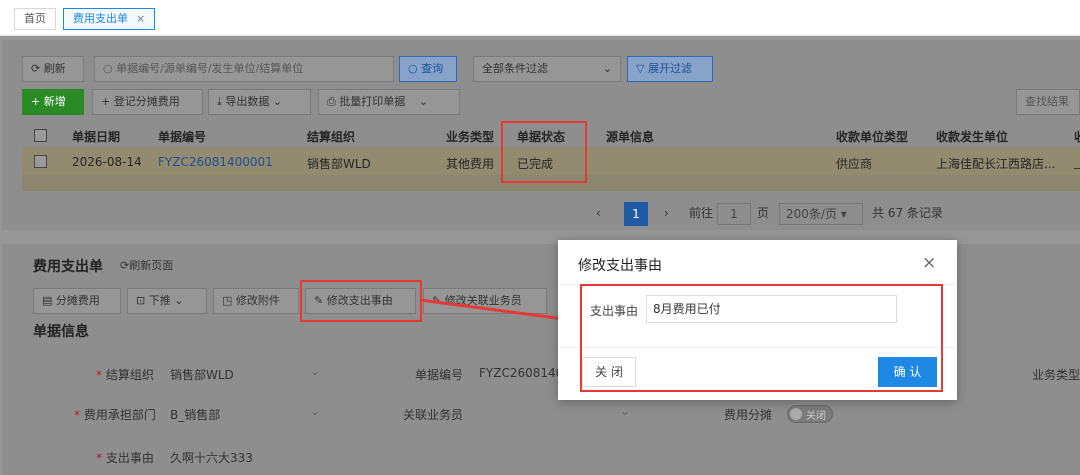  Describe the element at coordinates (40, 161) in the screenshot. I see `row-checkbox` at that location.